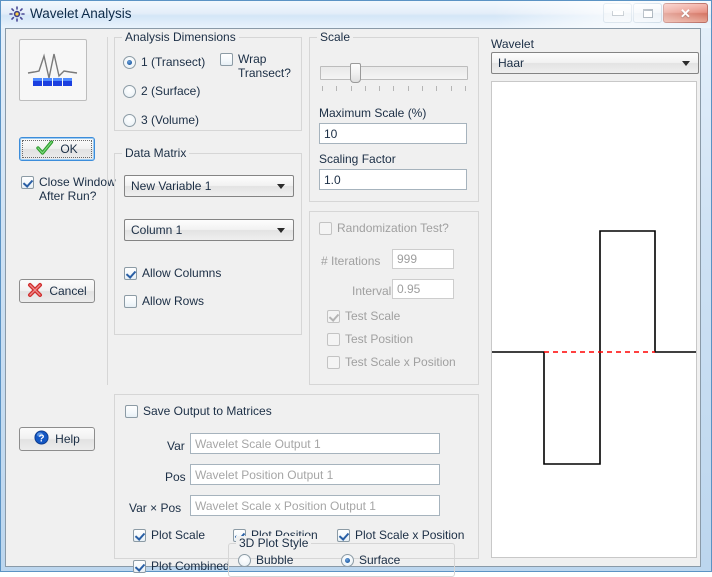 This screenshot has height=577, width=712. Describe the element at coordinates (379, 339) in the screenshot. I see `test-position-label: Test Position` at that location.